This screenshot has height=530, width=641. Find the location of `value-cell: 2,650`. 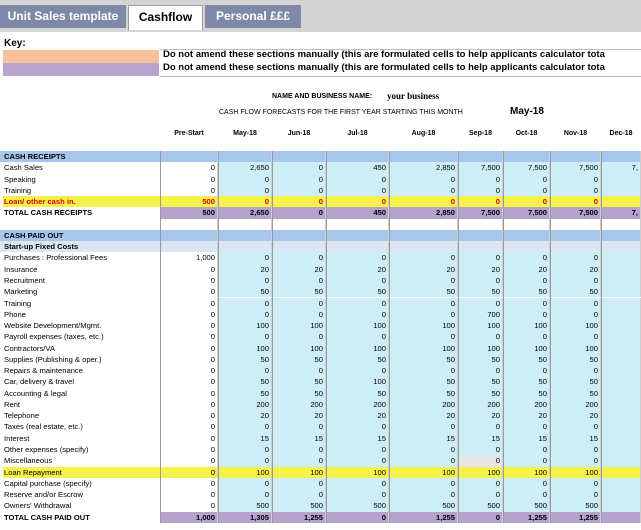

value-cell: 2,650 is located at coordinates (245, 213).